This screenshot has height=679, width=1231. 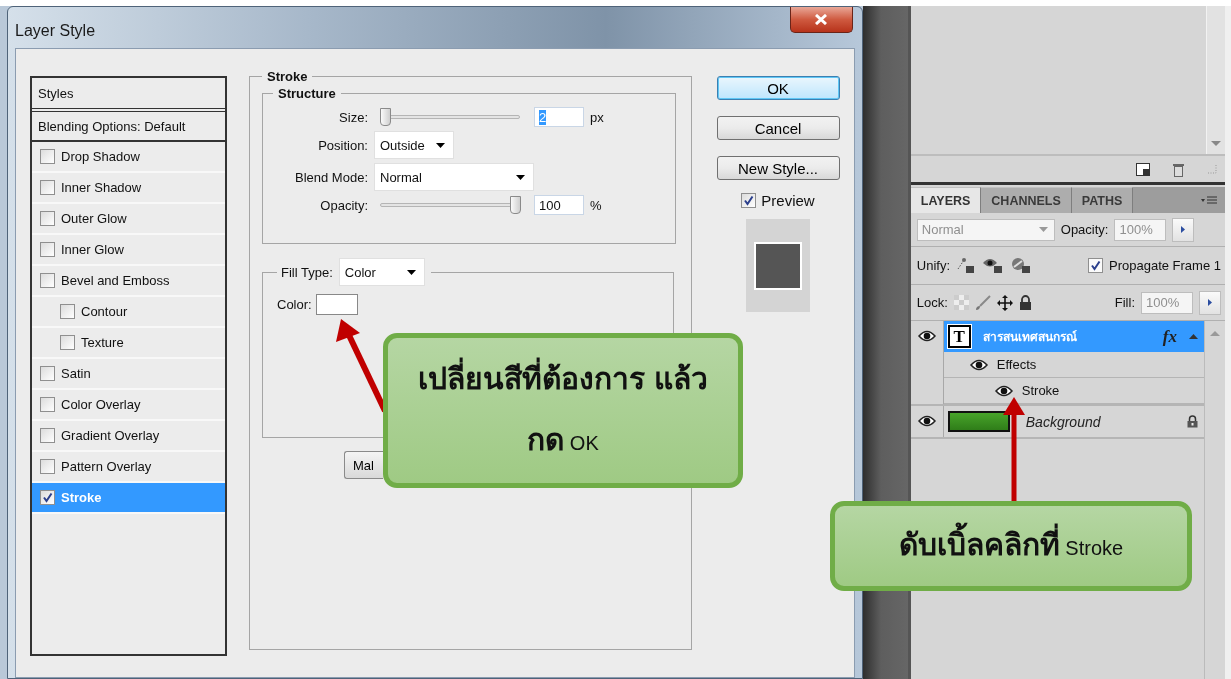 I want to click on unify-style-icon, so click(x=1021, y=265).